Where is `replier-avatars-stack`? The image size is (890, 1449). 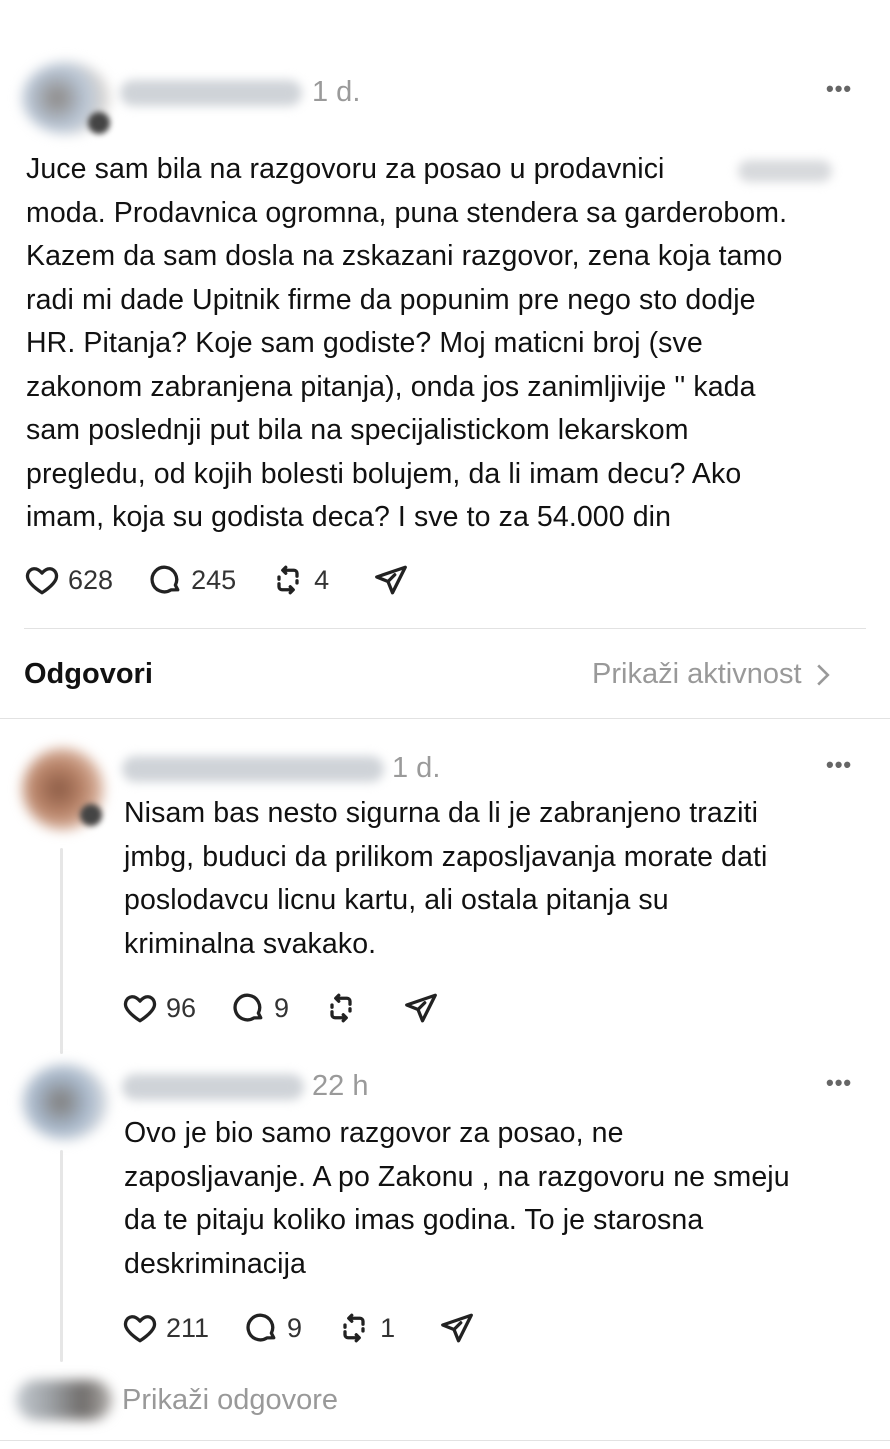 replier-avatars-stack is located at coordinates (64, 1400).